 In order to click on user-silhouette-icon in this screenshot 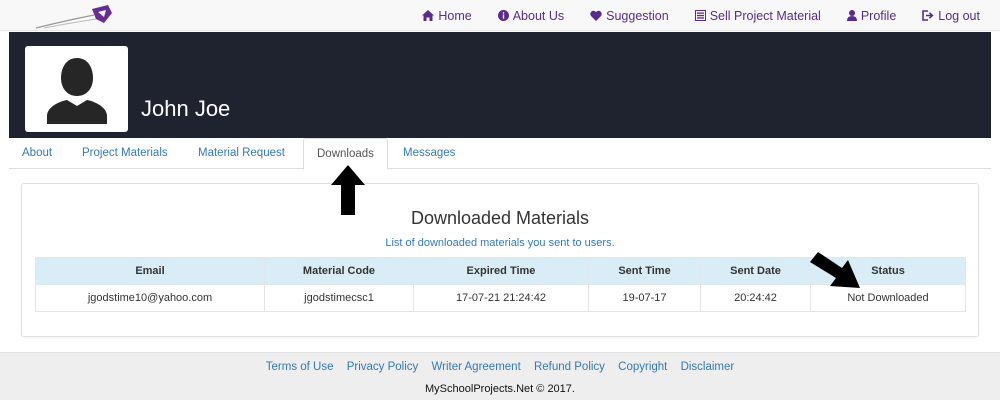, I will do `click(76, 91)`.